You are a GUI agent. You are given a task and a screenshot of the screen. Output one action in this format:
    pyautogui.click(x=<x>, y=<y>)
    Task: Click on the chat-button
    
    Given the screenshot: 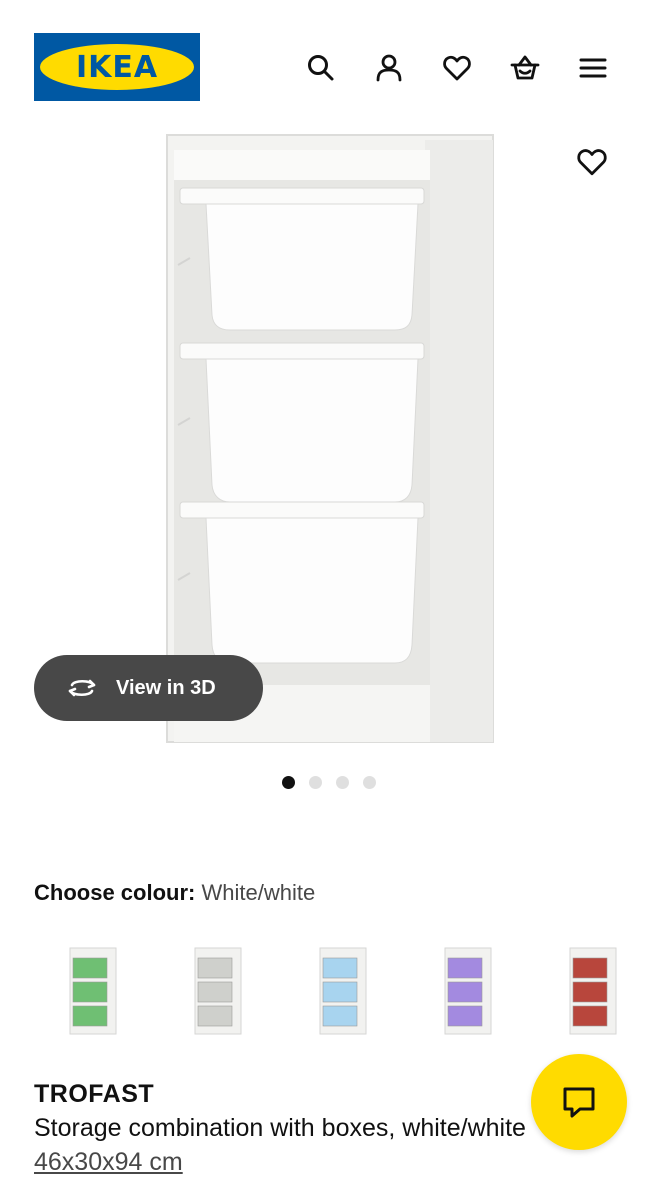 What is the action you would take?
    pyautogui.click(x=579, y=1102)
    